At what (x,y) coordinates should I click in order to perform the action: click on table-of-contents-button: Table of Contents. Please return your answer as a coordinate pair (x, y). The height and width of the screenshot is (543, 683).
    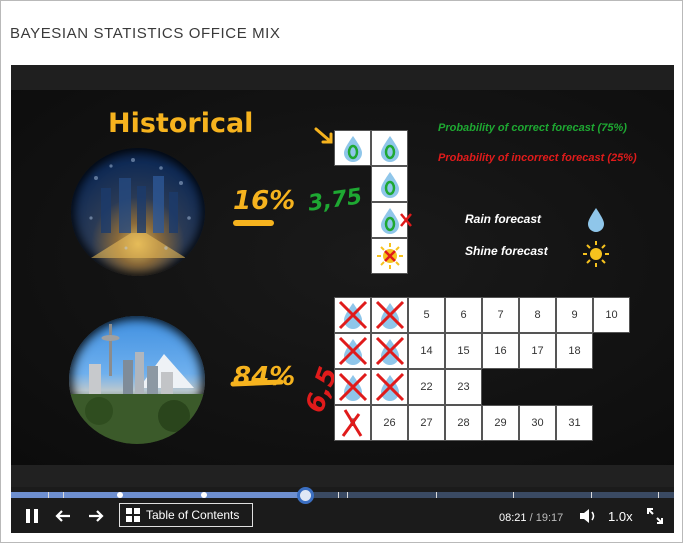
    Looking at the image, I should click on (186, 515).